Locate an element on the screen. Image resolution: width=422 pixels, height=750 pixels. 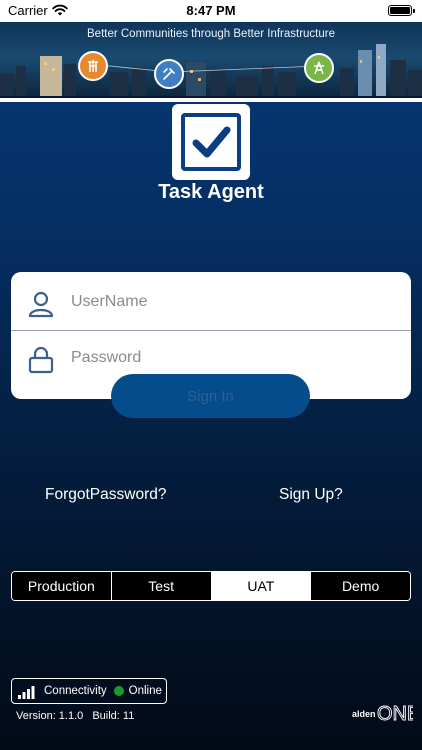
environment-selector: Production Test UAT Demo is located at coordinates (211, 586).